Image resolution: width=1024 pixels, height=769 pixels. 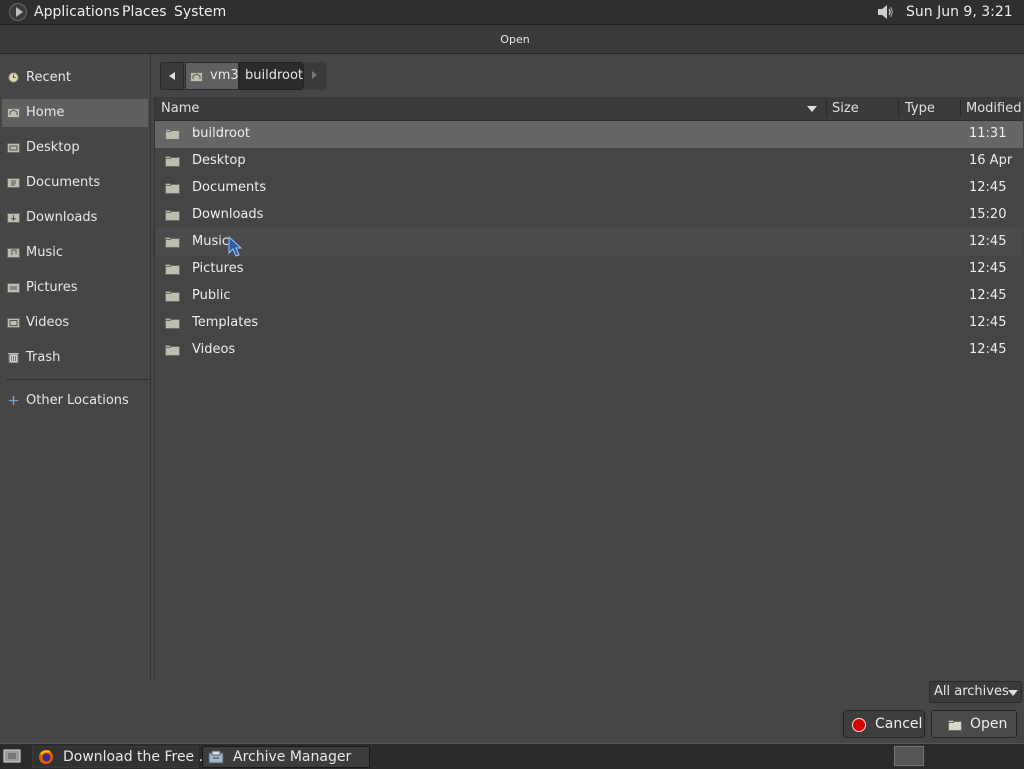 I want to click on file-modified: 15:20, so click(x=988, y=214).